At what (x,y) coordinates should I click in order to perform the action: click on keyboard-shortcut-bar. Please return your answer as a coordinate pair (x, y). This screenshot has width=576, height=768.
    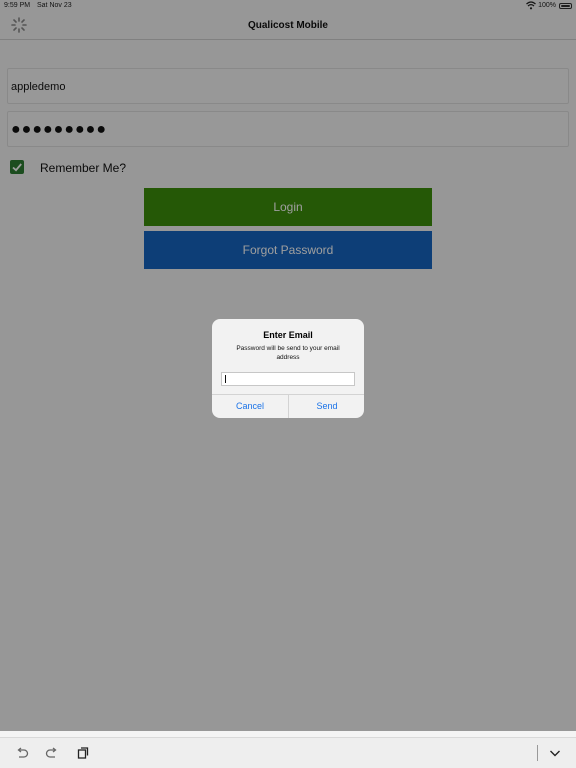
    Looking at the image, I should click on (288, 752).